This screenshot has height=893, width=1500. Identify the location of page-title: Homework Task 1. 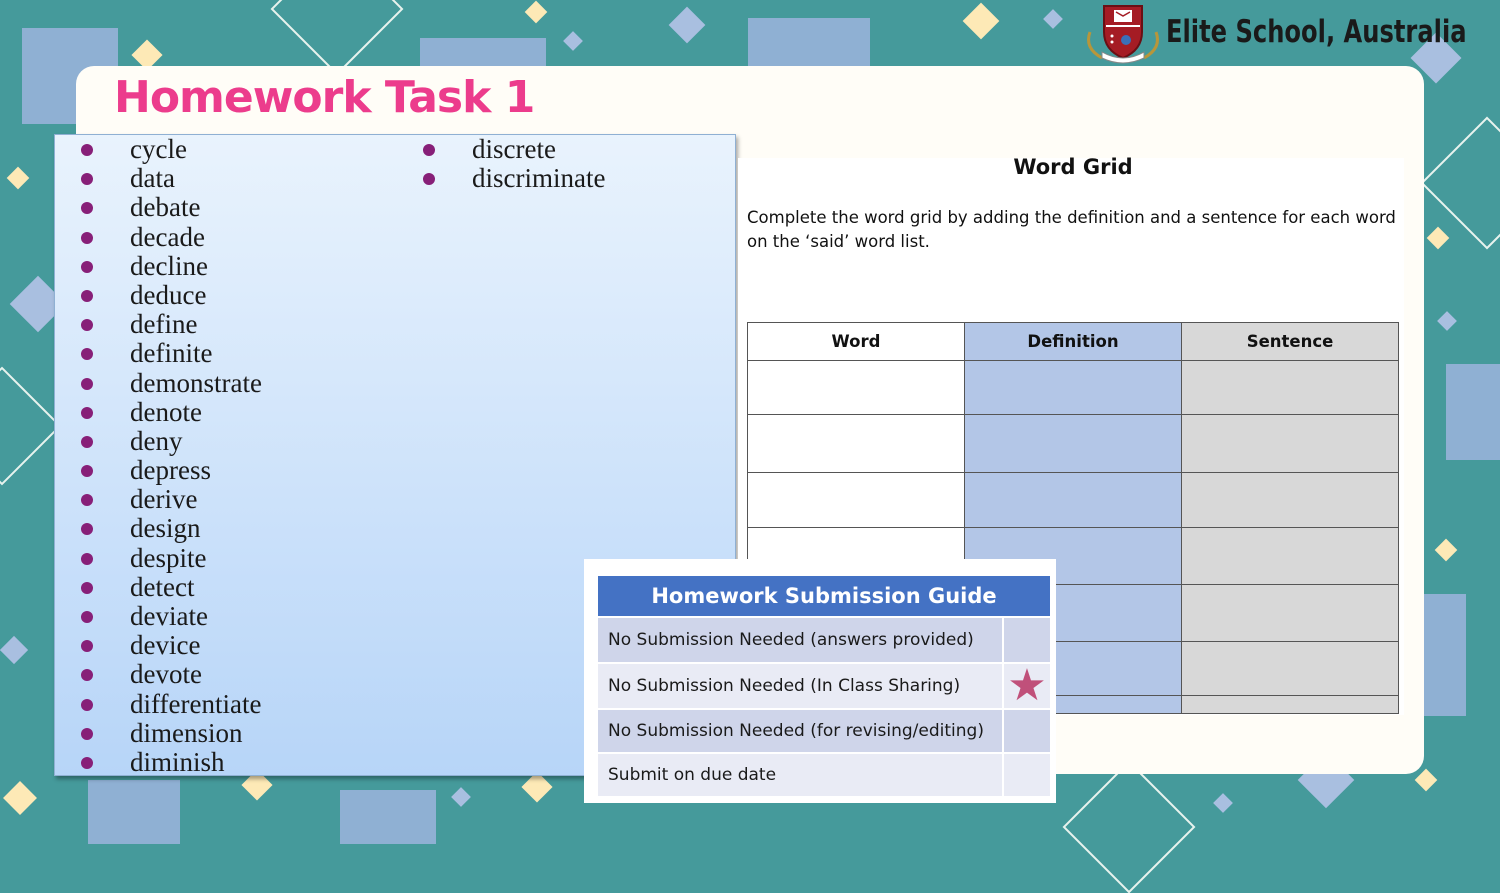
(324, 97).